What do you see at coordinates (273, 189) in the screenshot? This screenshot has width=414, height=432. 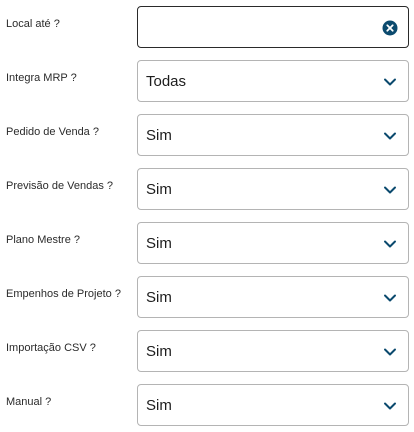 I see `previsao-vendas-select: Sim` at bounding box center [273, 189].